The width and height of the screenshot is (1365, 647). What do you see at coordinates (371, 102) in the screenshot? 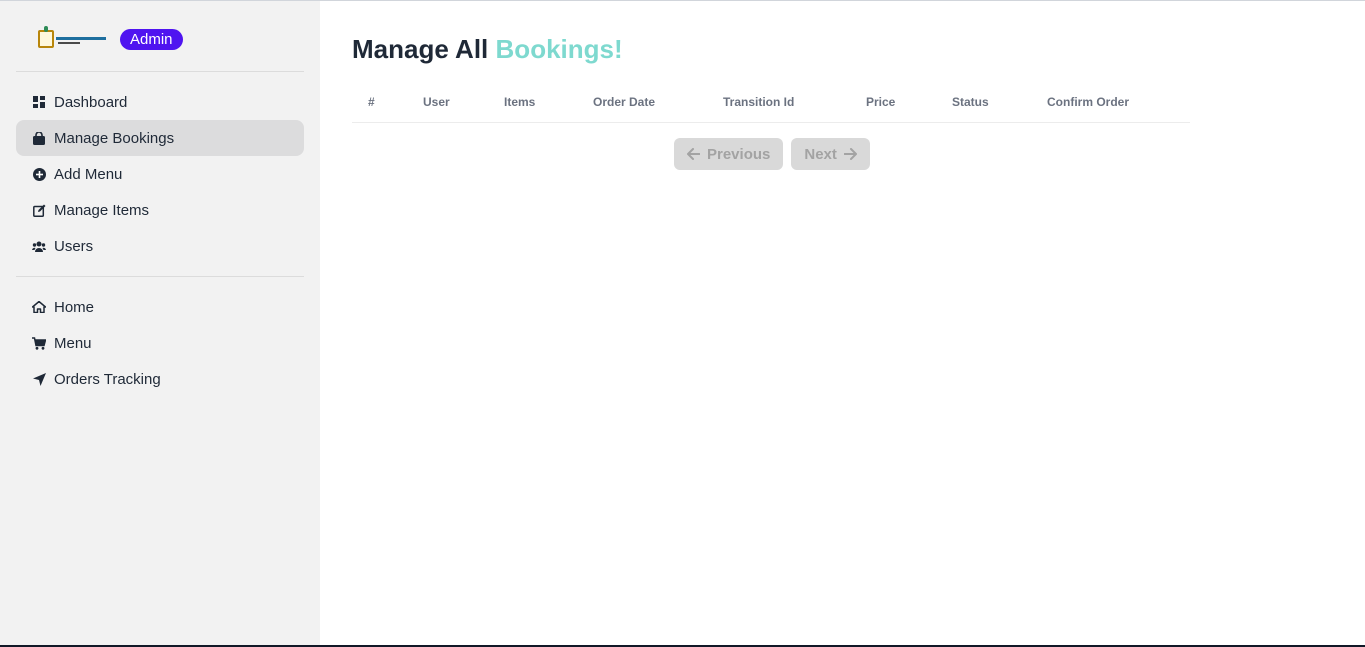
I see `column-header-number: #` at bounding box center [371, 102].